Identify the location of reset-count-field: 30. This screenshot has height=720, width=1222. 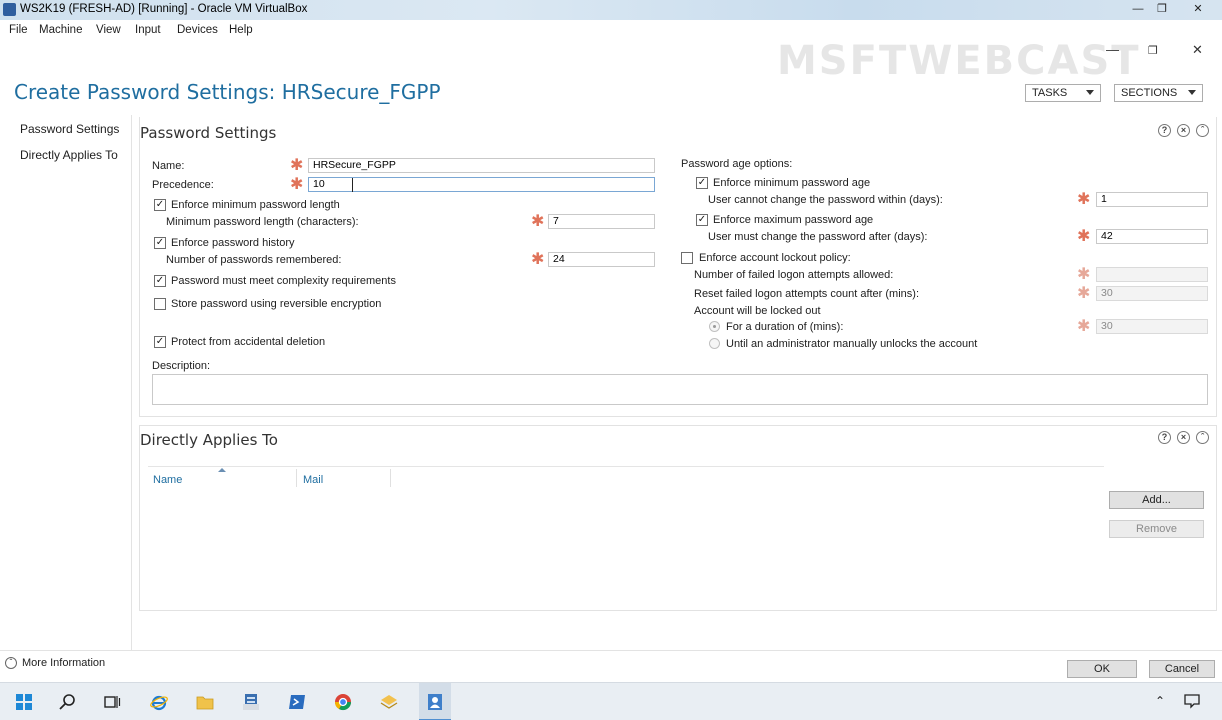
(1152, 293).